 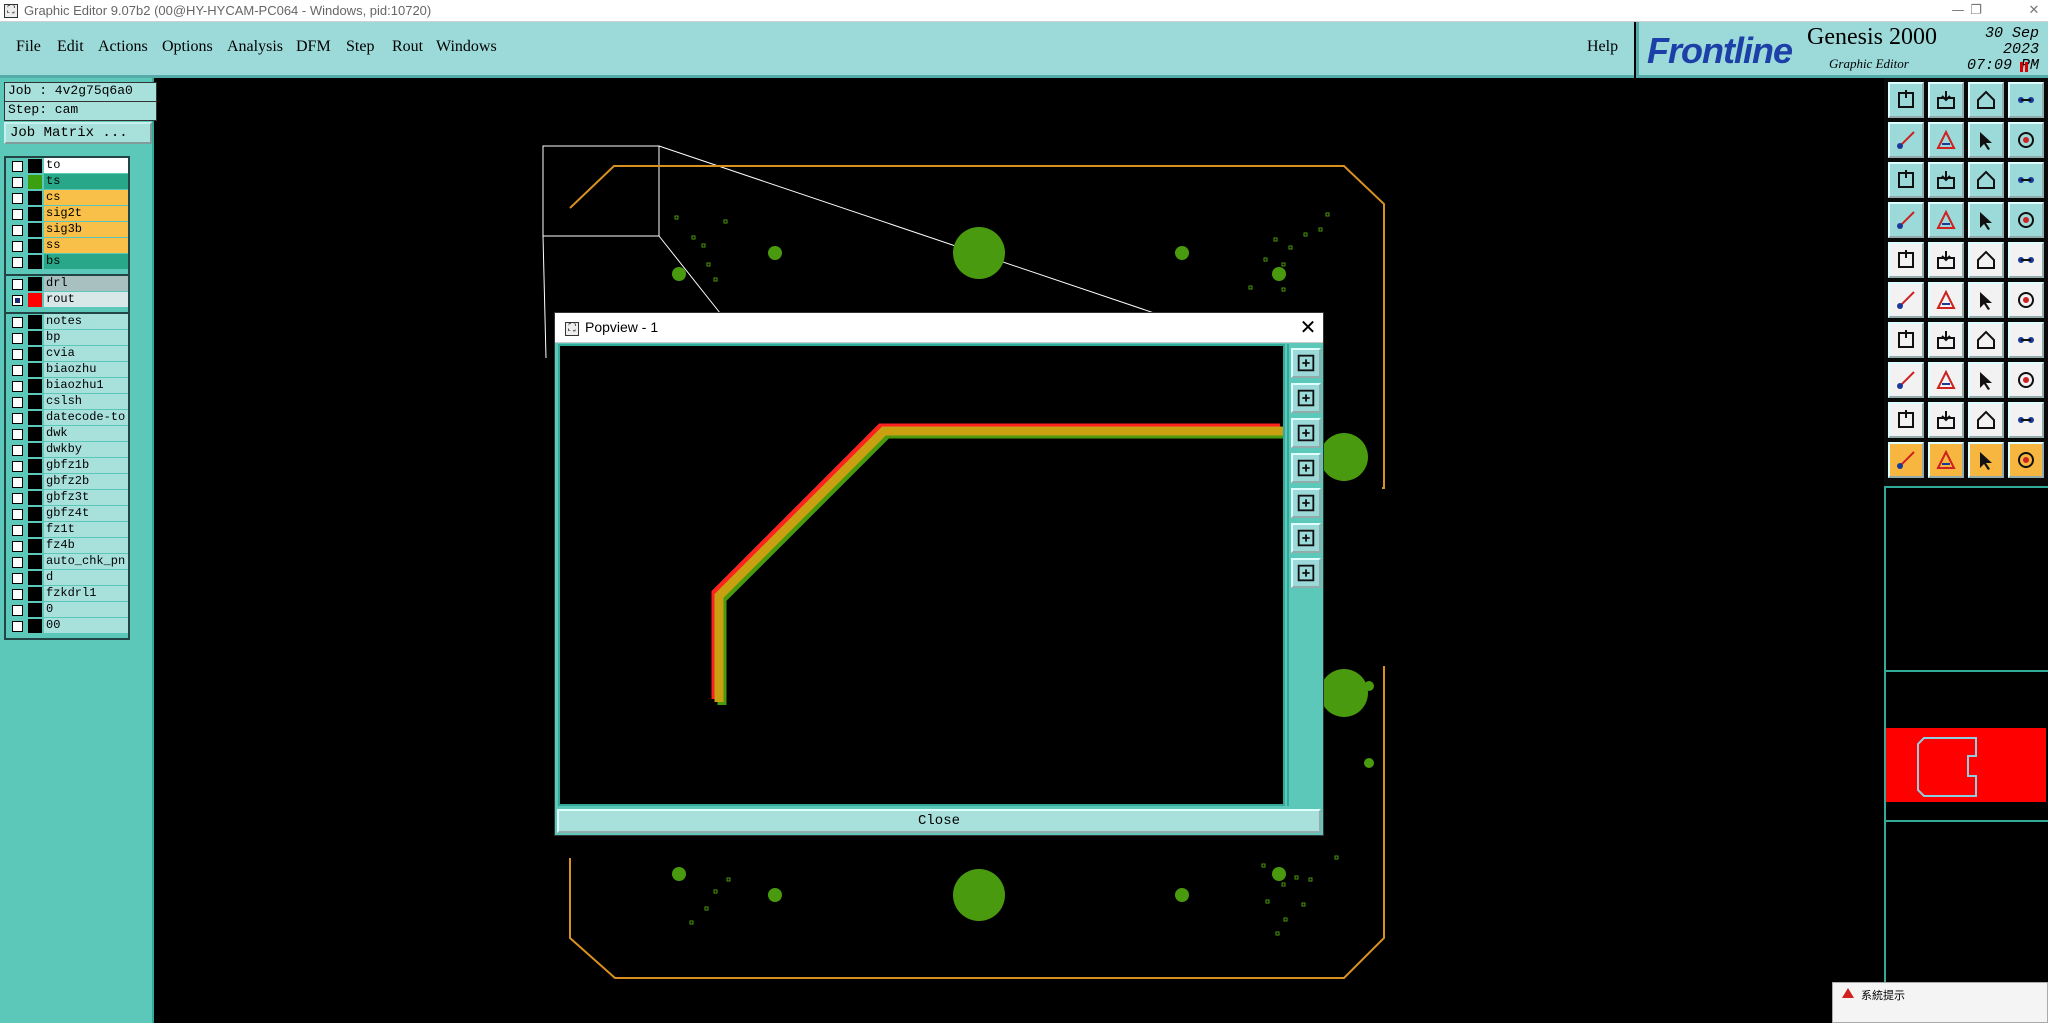 What do you see at coordinates (1906, 100) in the screenshot?
I see `open-job-button` at bounding box center [1906, 100].